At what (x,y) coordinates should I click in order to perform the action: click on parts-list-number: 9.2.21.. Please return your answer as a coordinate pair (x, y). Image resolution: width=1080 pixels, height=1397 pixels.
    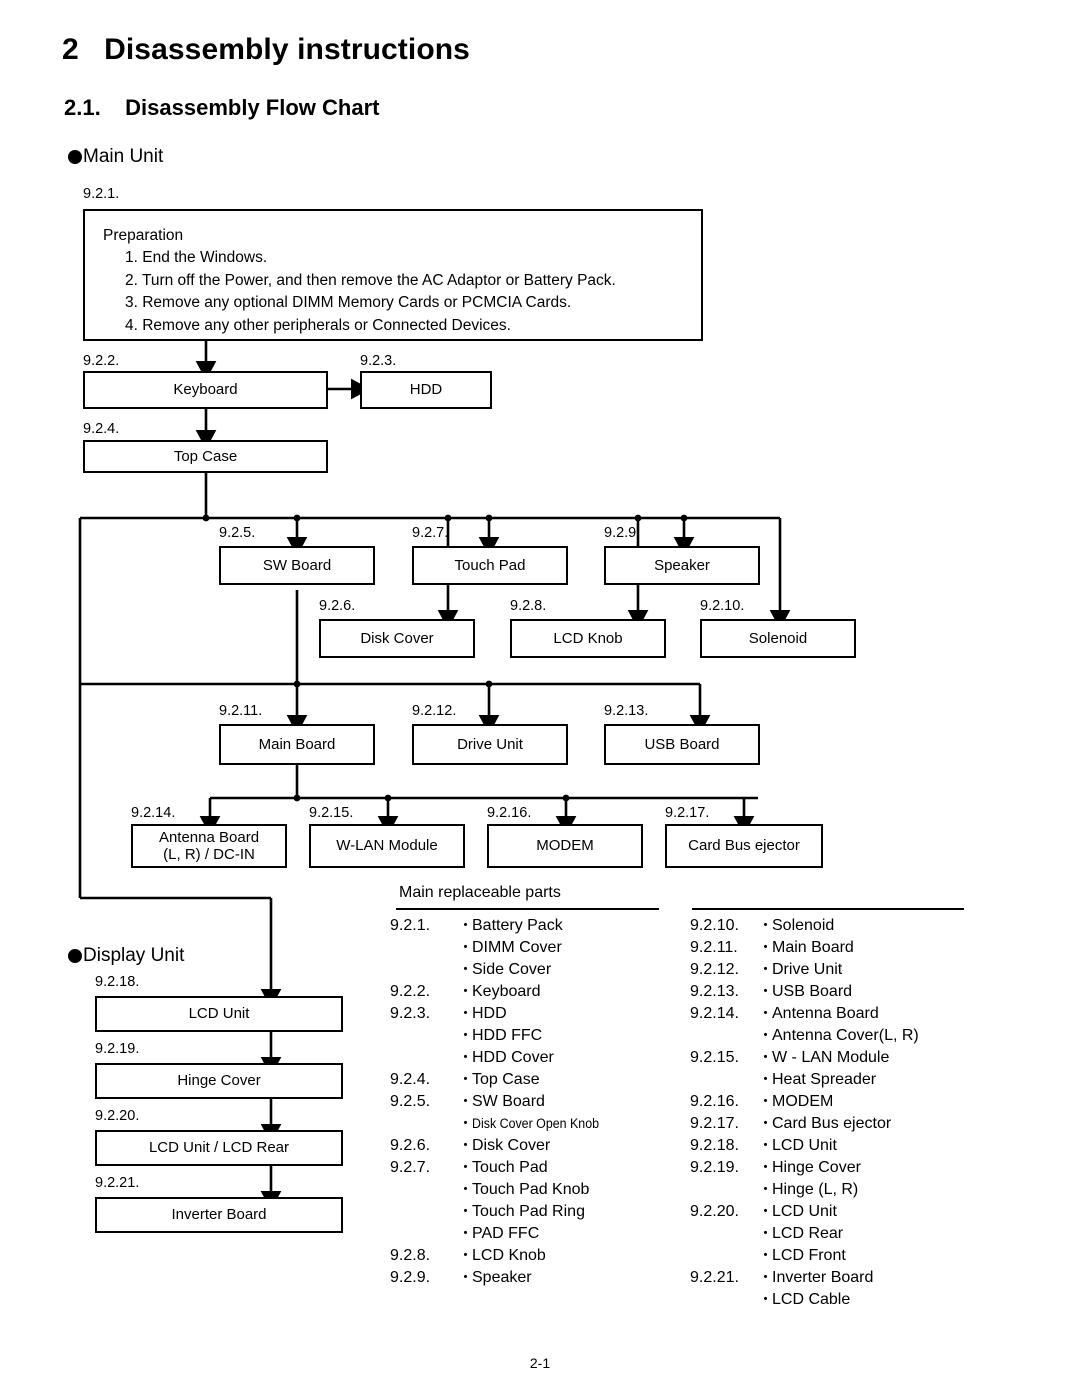
    Looking at the image, I should click on (714, 1277).